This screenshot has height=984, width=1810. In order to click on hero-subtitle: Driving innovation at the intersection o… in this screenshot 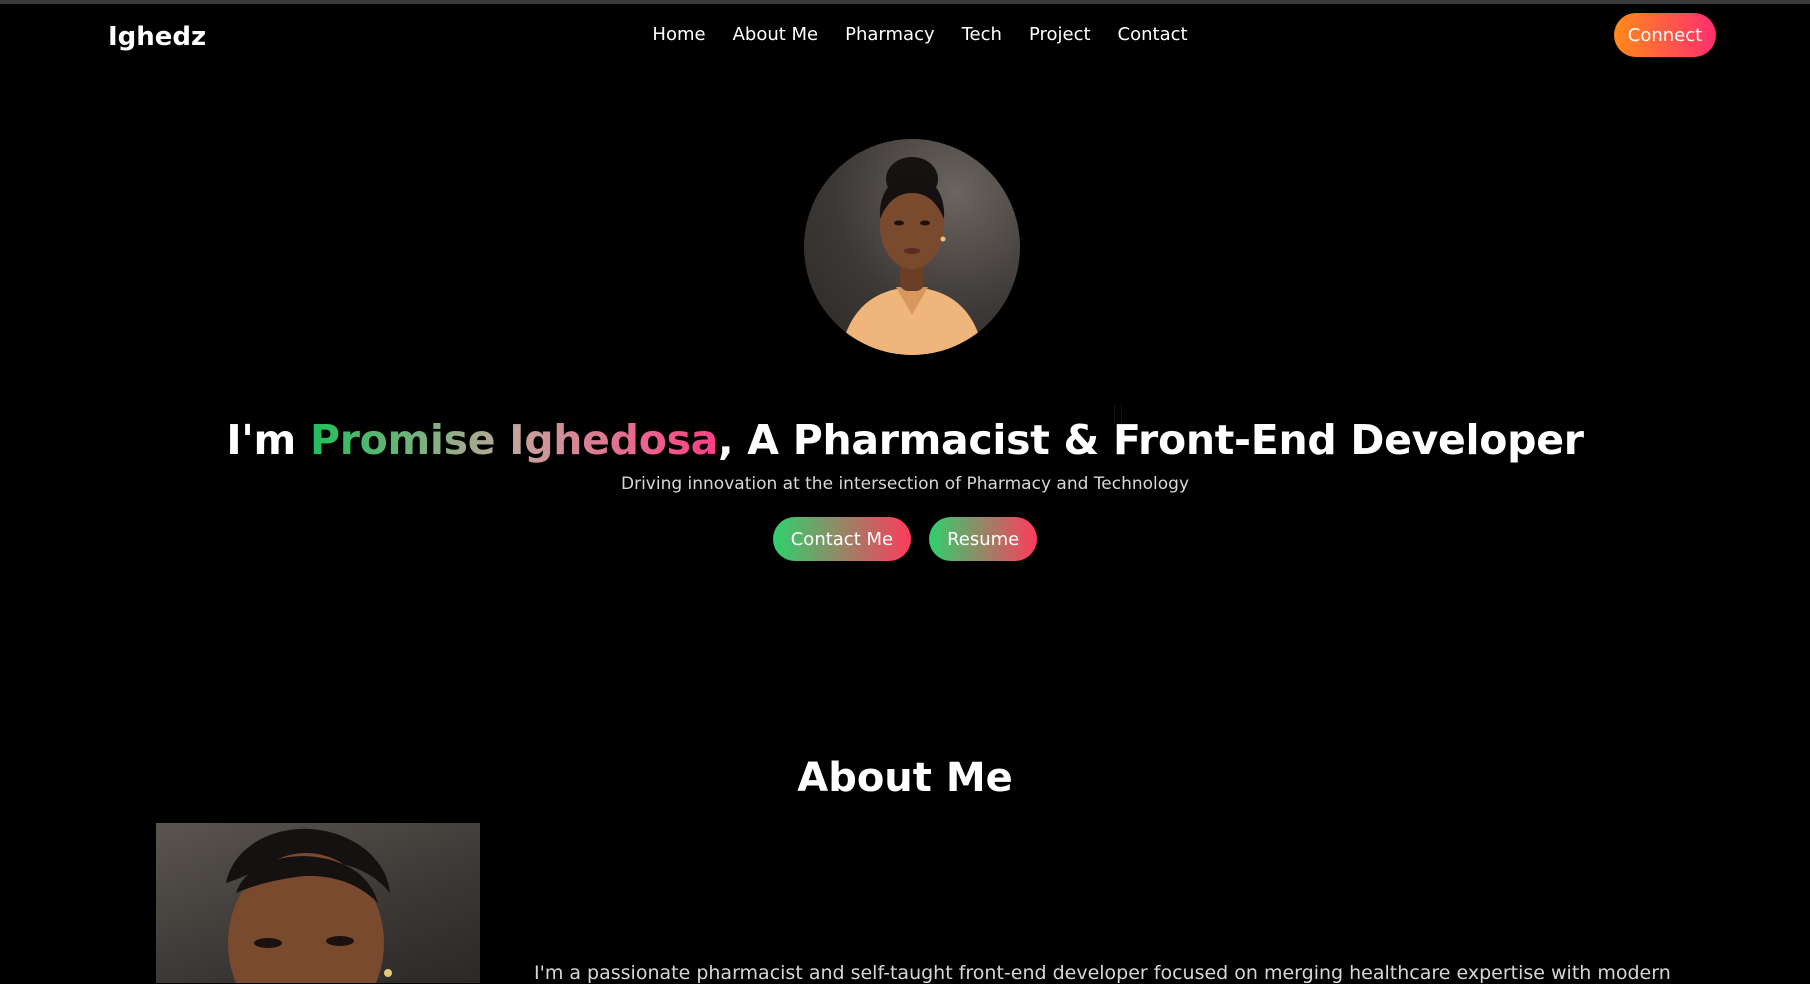, I will do `click(905, 484)`.